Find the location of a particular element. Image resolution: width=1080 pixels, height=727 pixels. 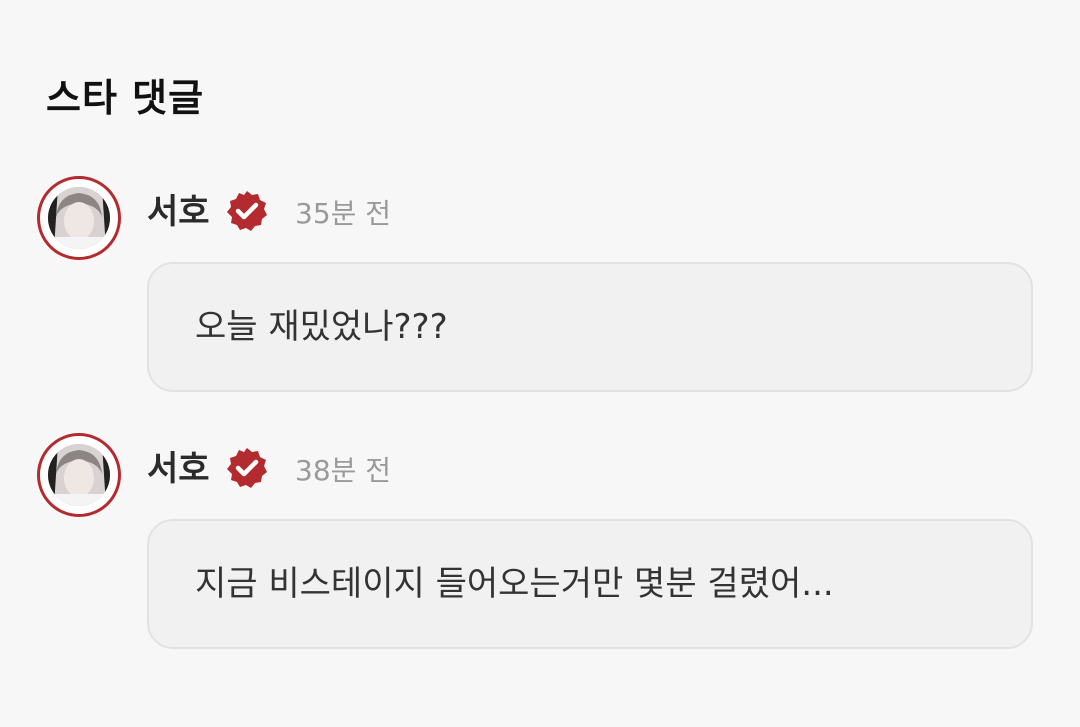

comment-text: 오늘 재밌었나??? is located at coordinates (321, 327).